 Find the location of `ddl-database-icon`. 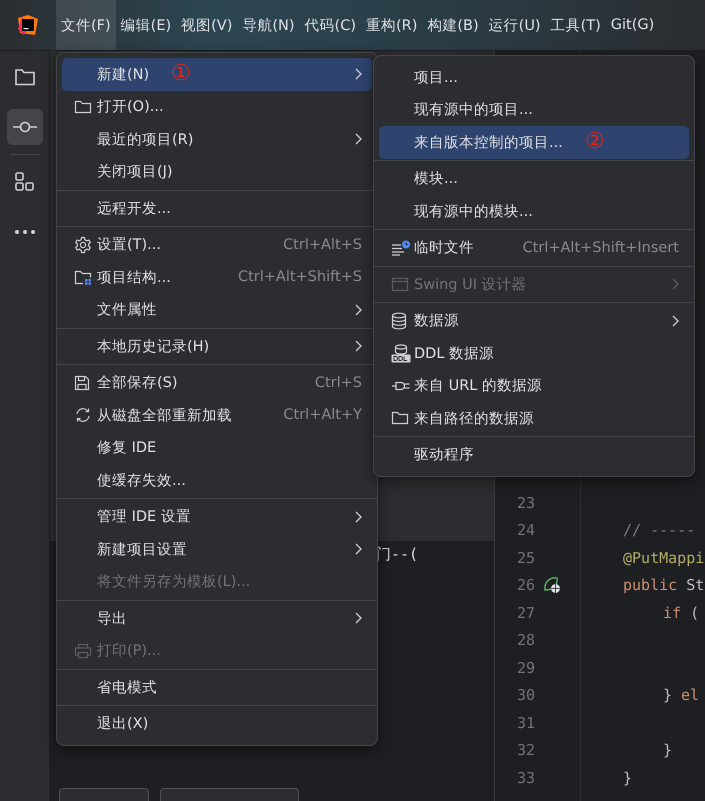

ddl-database-icon is located at coordinates (401, 353).